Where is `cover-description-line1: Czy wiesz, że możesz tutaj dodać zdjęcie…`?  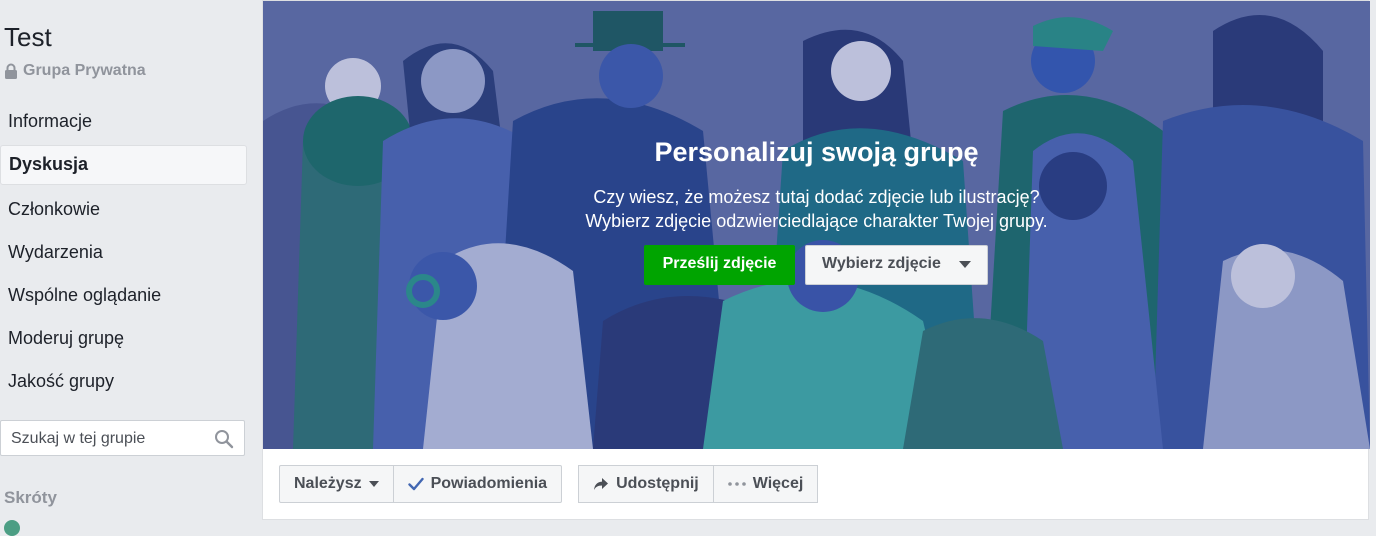 cover-description-line1: Czy wiesz, że możesz tutaj dodać zdjęcie… is located at coordinates (816, 197).